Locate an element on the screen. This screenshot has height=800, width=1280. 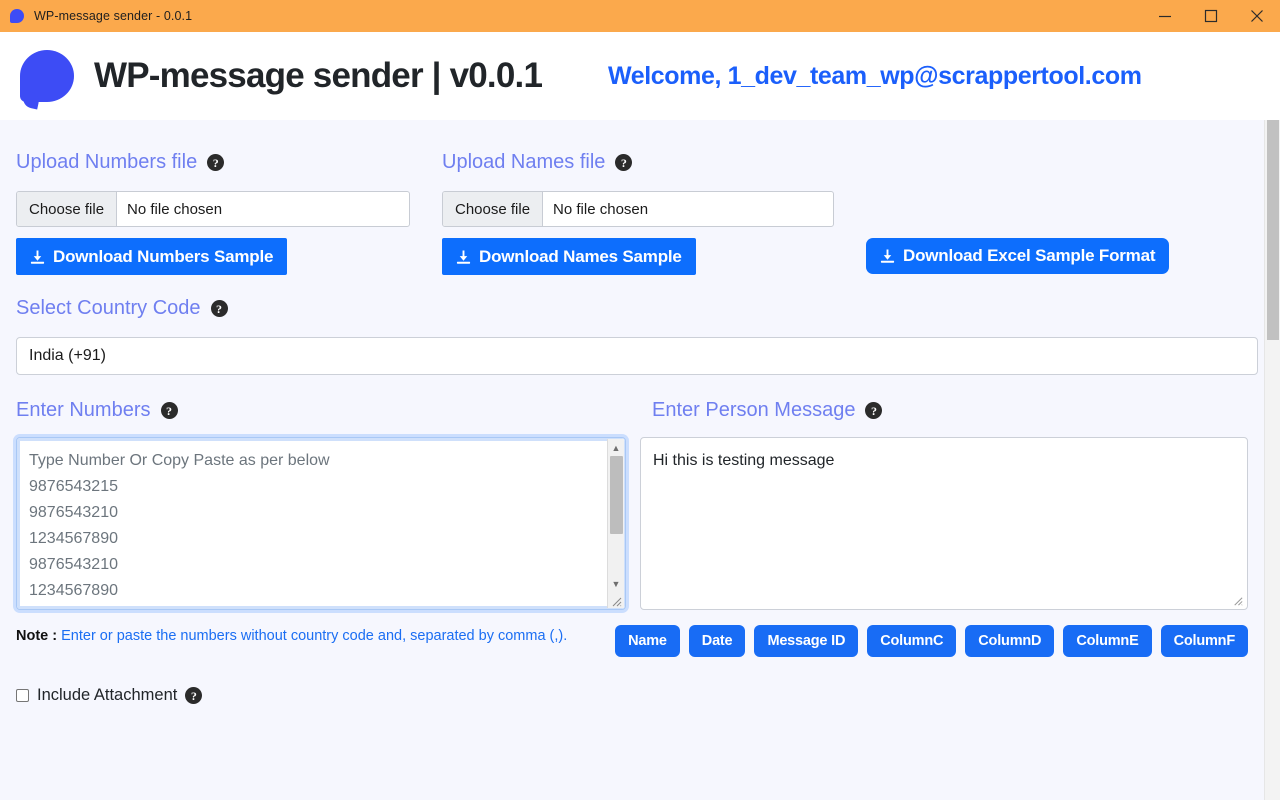
enter-message-label: Enter Person Message ? is located at coordinates (767, 410).